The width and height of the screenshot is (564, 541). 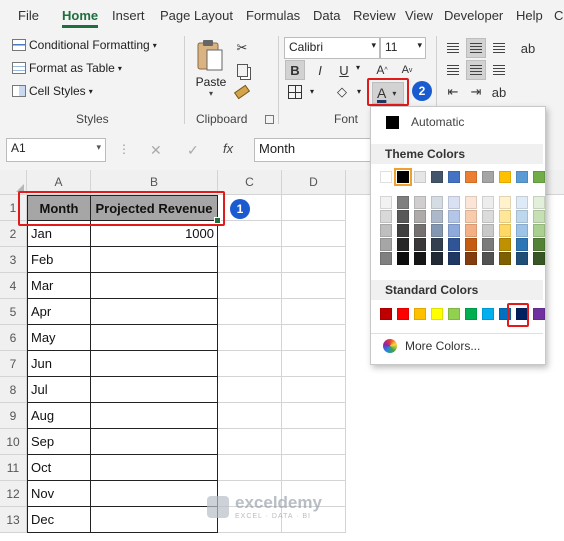 I want to click on tab-data: Data, so click(x=326, y=15).